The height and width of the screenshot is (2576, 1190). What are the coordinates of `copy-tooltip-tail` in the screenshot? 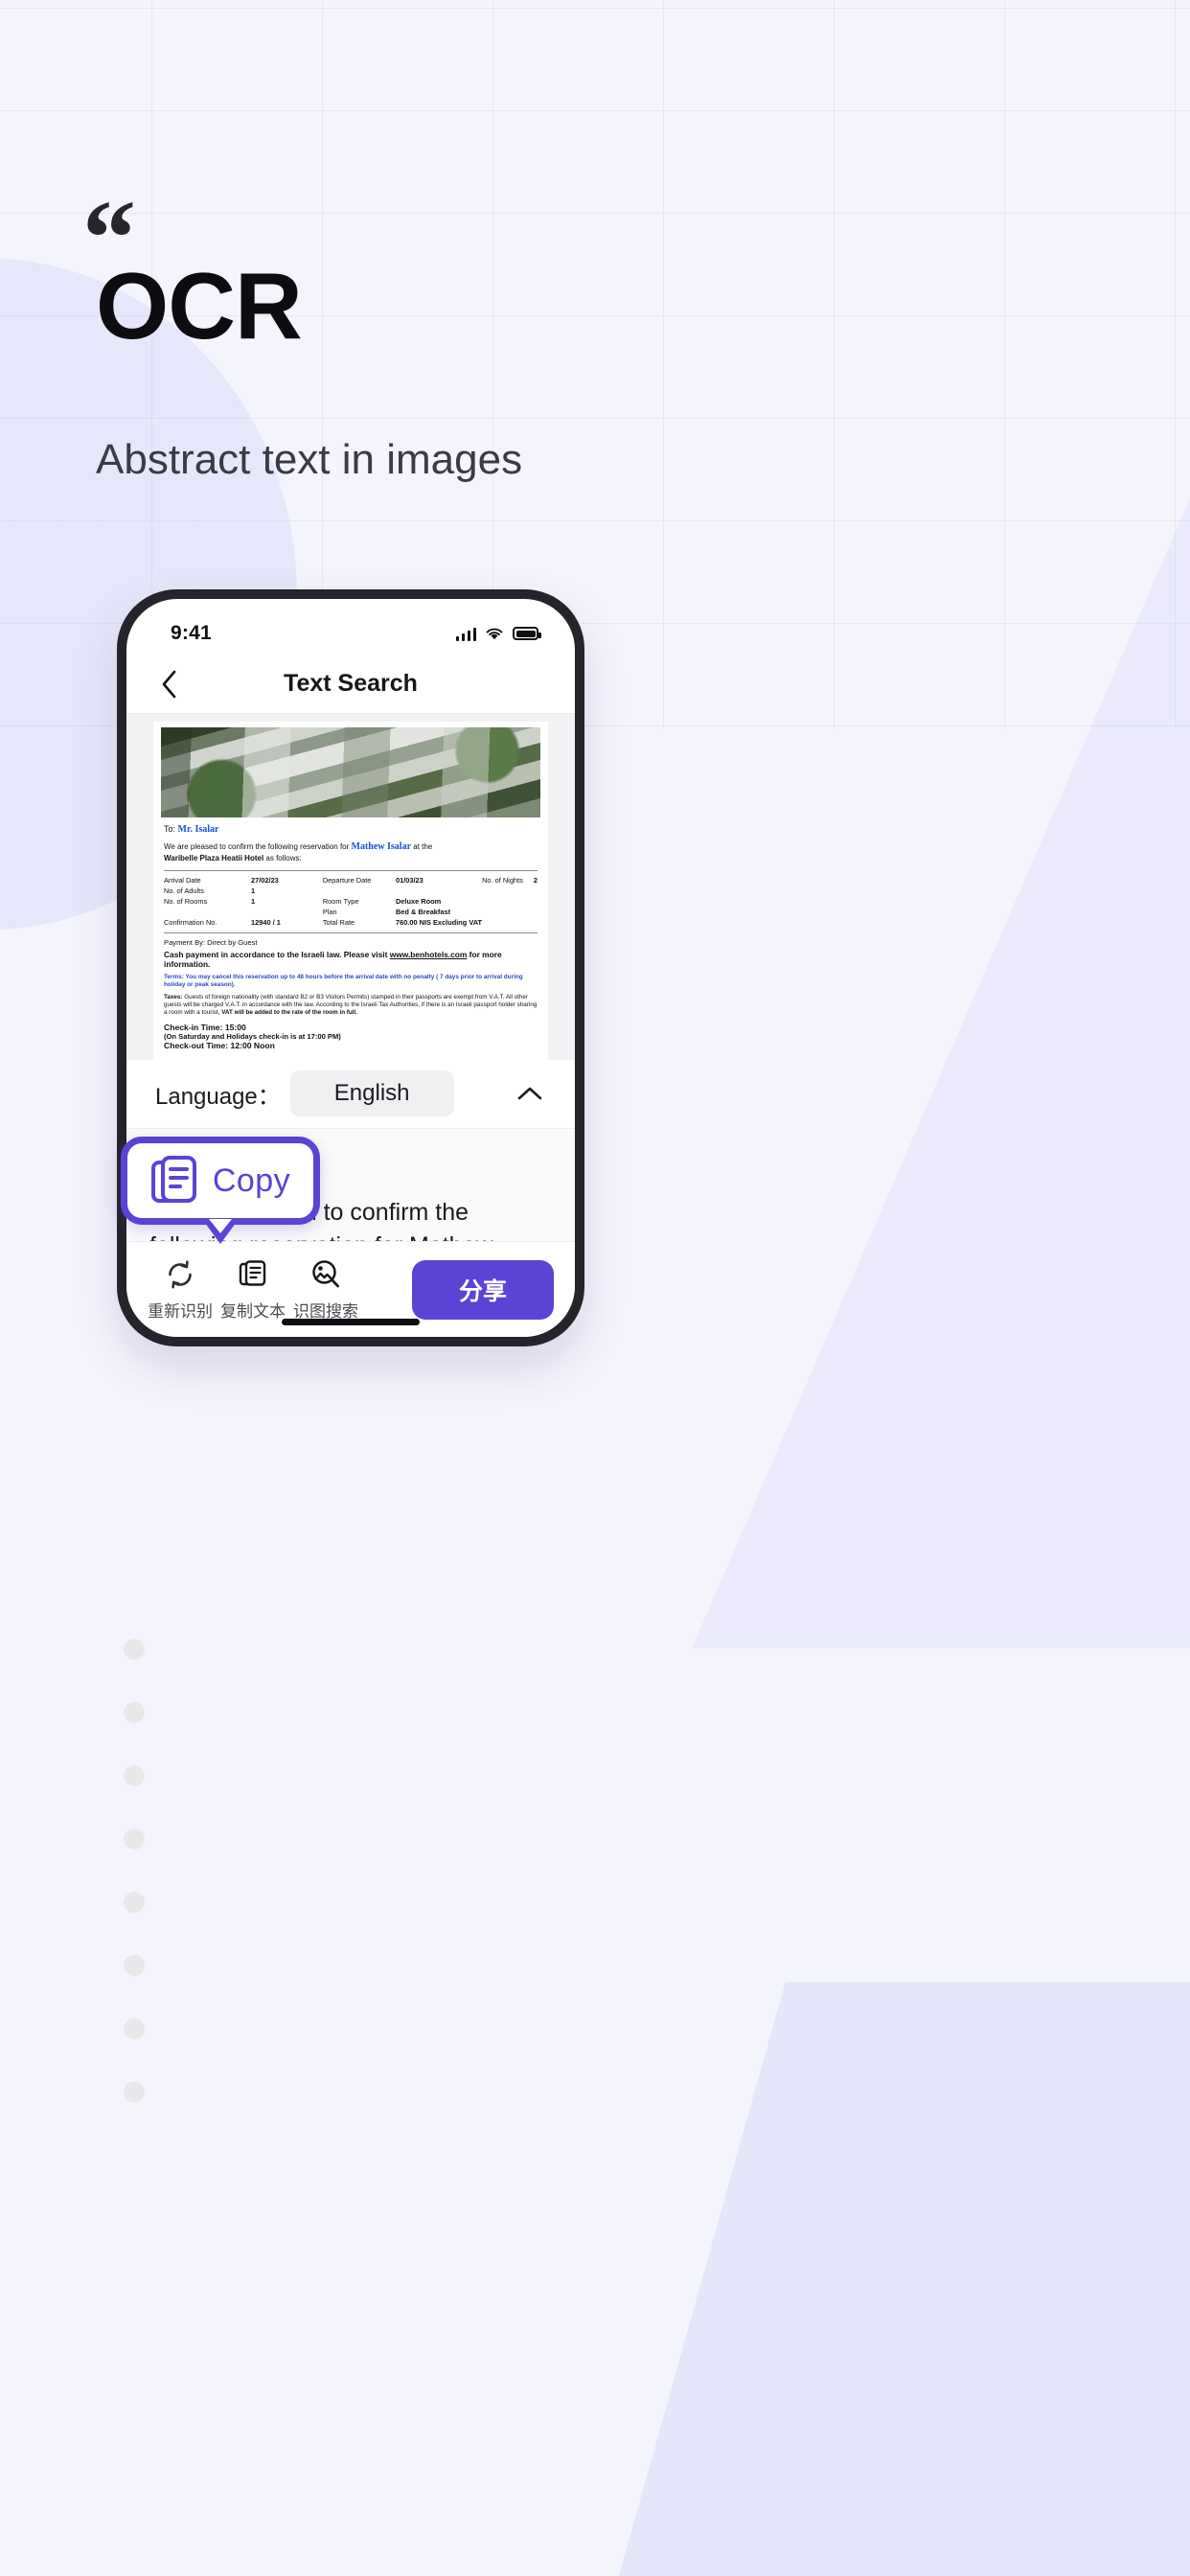 It's located at (221, 1231).